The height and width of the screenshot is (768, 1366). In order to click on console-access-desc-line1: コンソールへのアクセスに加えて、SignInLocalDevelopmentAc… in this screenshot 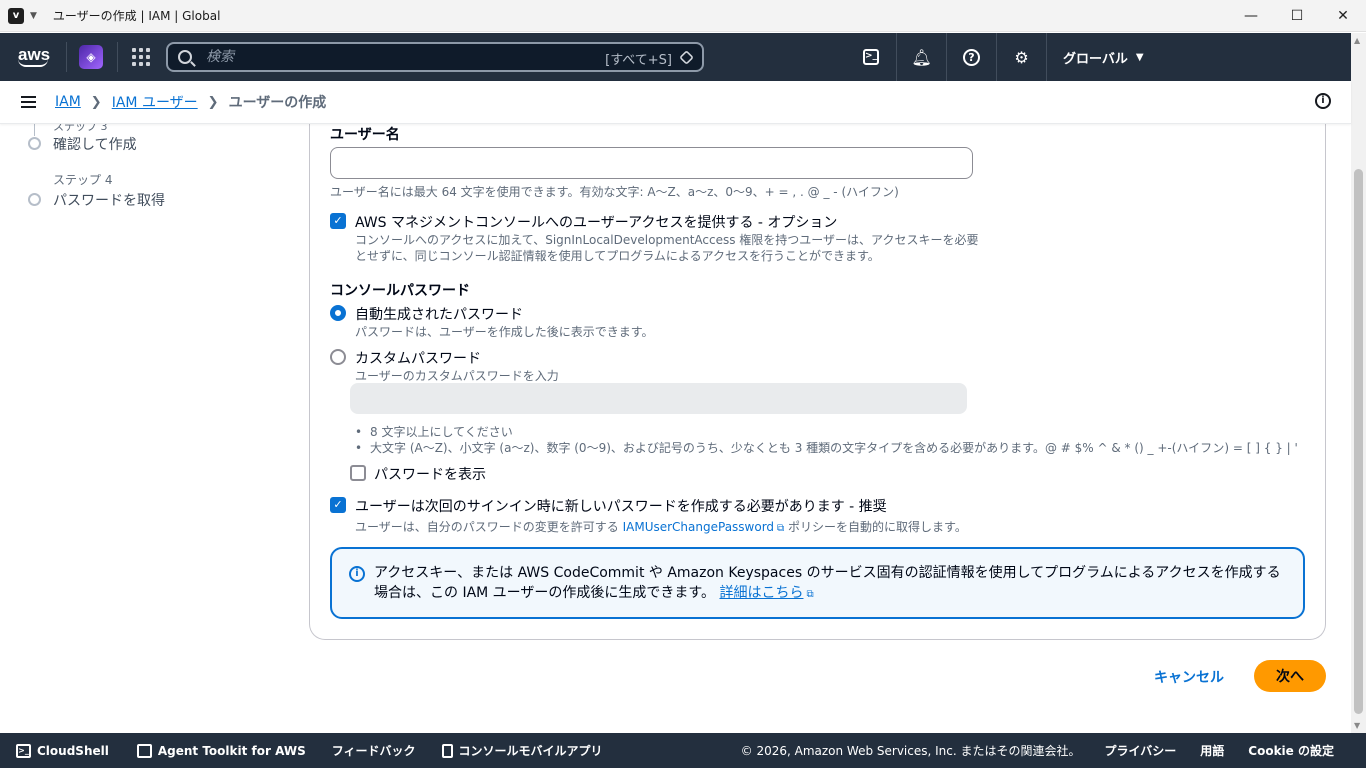, I will do `click(667, 240)`.